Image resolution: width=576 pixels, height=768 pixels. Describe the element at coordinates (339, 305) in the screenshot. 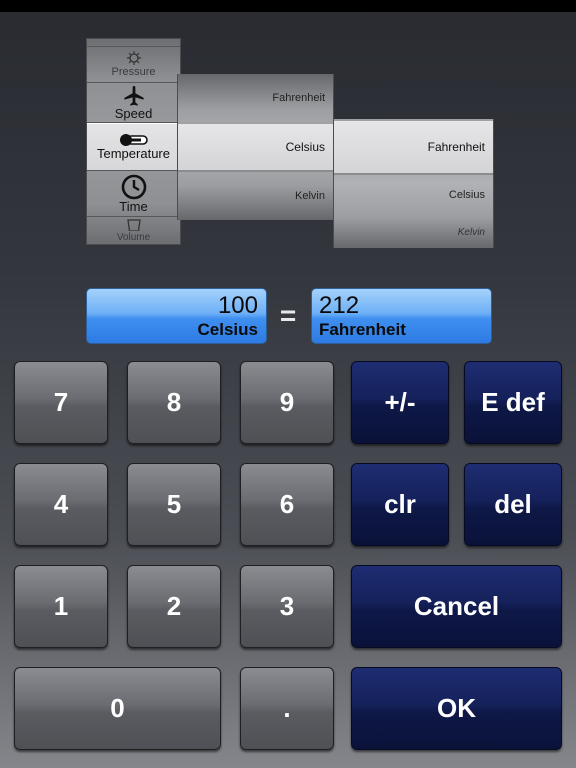

I see `to-value: 212` at that location.